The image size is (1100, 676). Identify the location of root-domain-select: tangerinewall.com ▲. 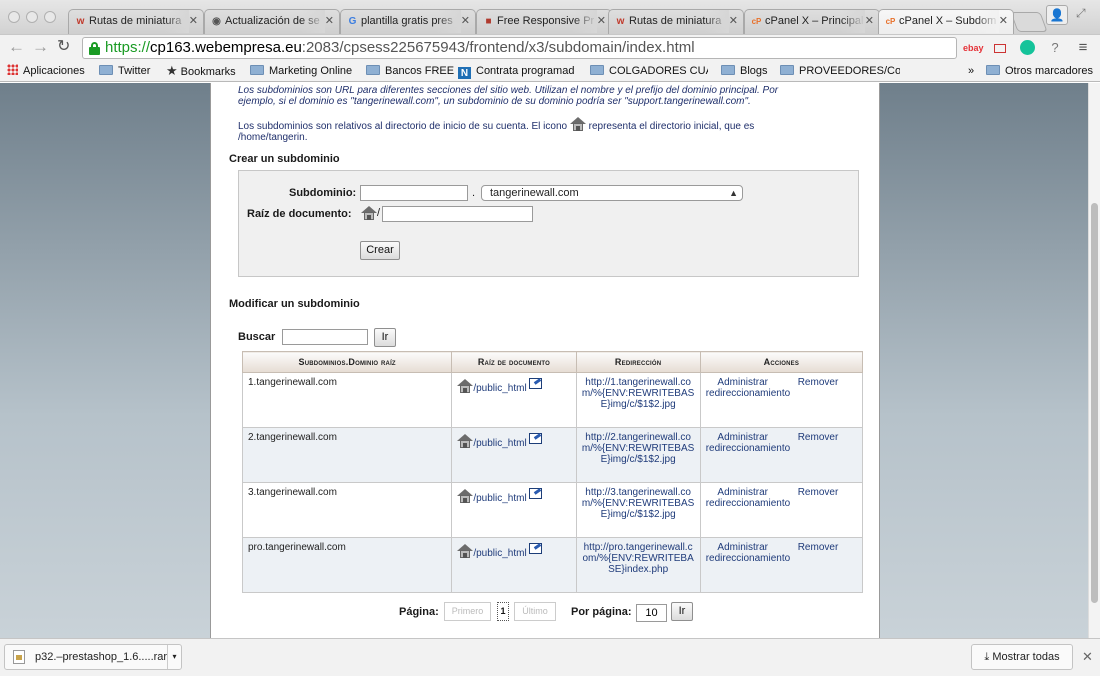
(612, 193).